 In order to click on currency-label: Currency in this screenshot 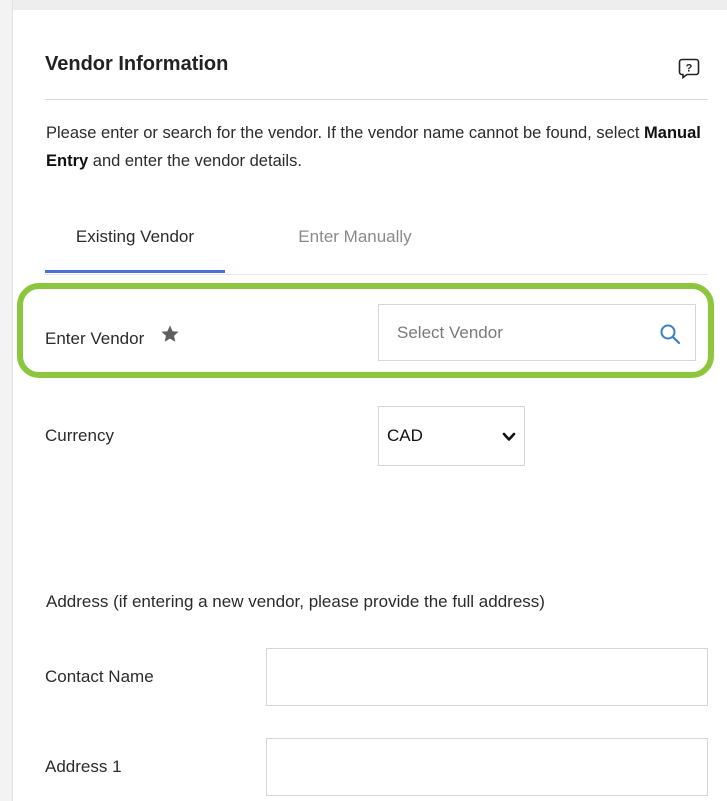, I will do `click(79, 435)`.